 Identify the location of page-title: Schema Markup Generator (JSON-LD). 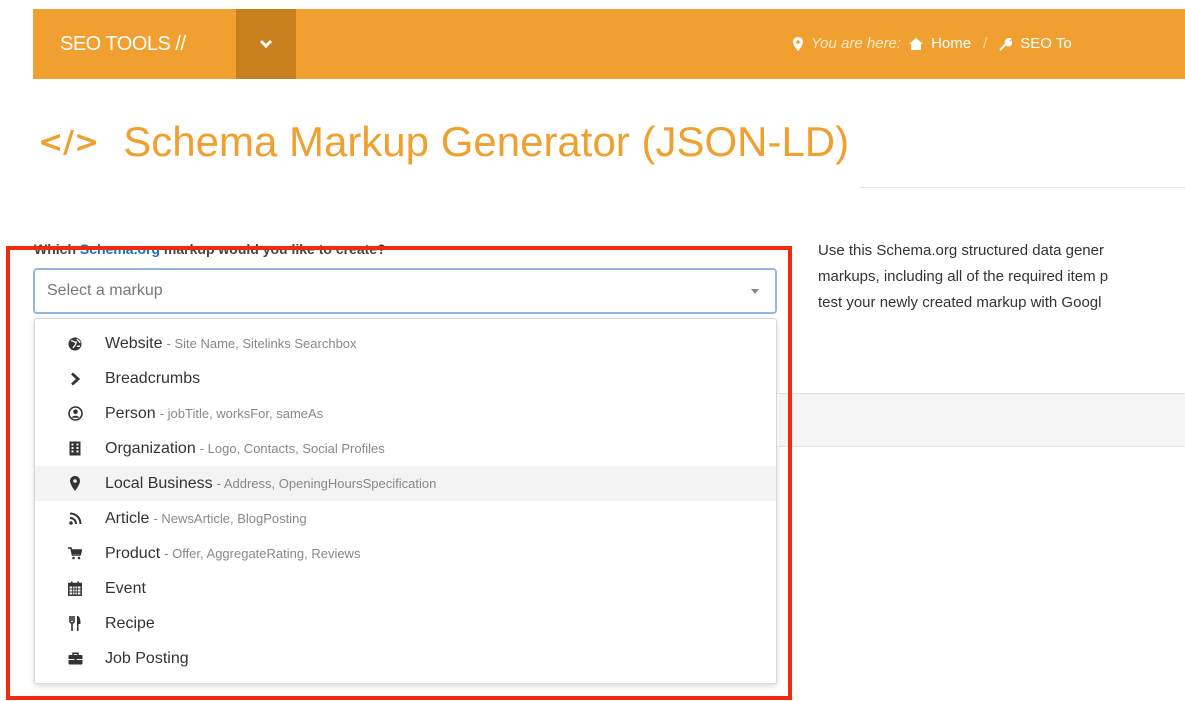
(486, 141).